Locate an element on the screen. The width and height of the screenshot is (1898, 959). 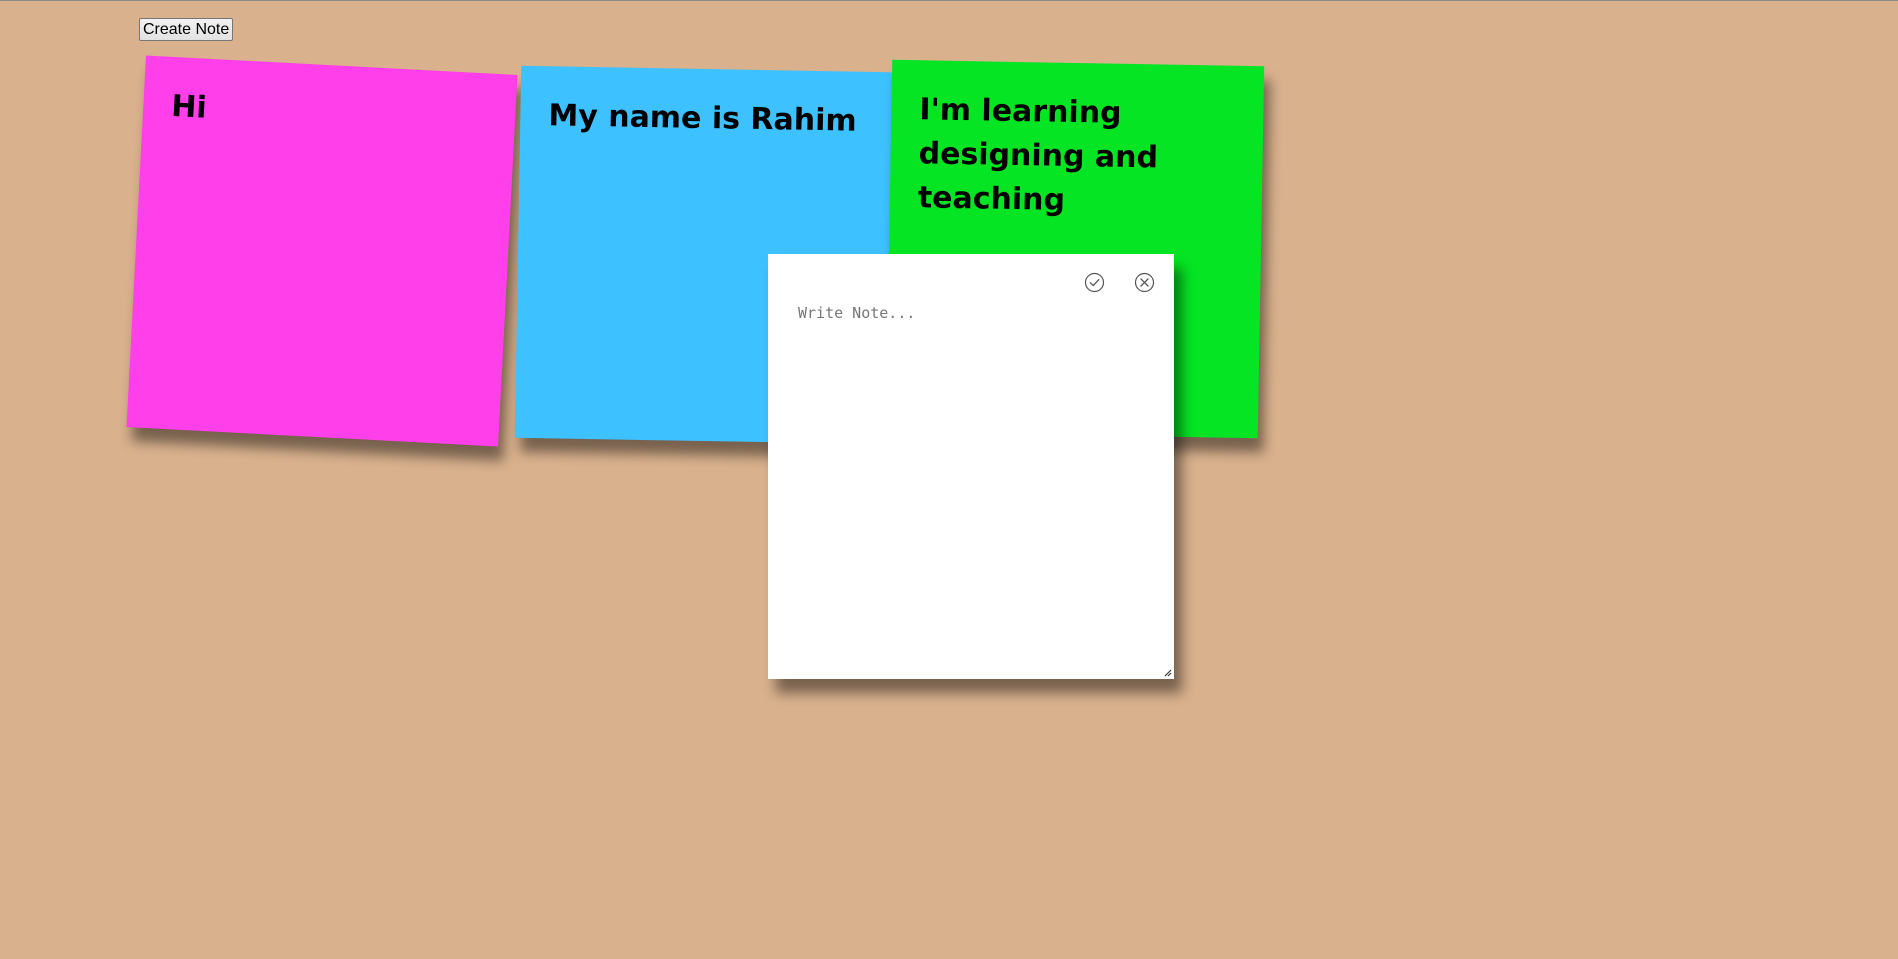
close-circle-icon is located at coordinates (1144, 282).